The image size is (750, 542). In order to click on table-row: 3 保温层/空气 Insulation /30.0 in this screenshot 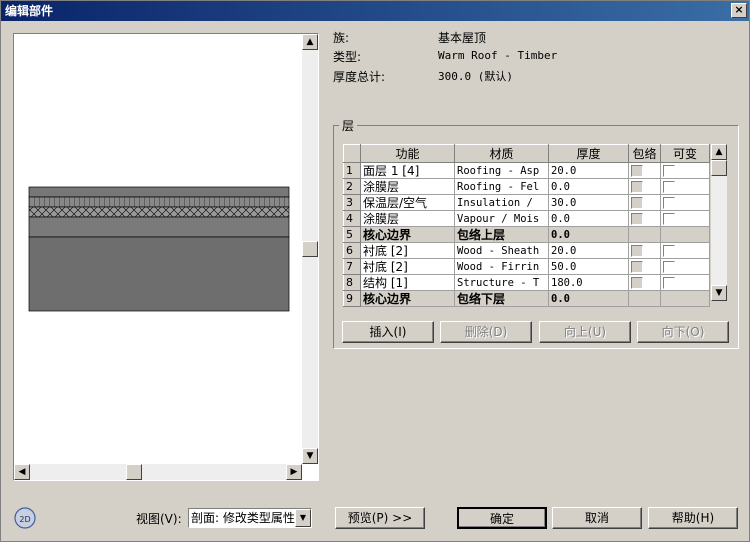, I will do `click(526, 202)`.